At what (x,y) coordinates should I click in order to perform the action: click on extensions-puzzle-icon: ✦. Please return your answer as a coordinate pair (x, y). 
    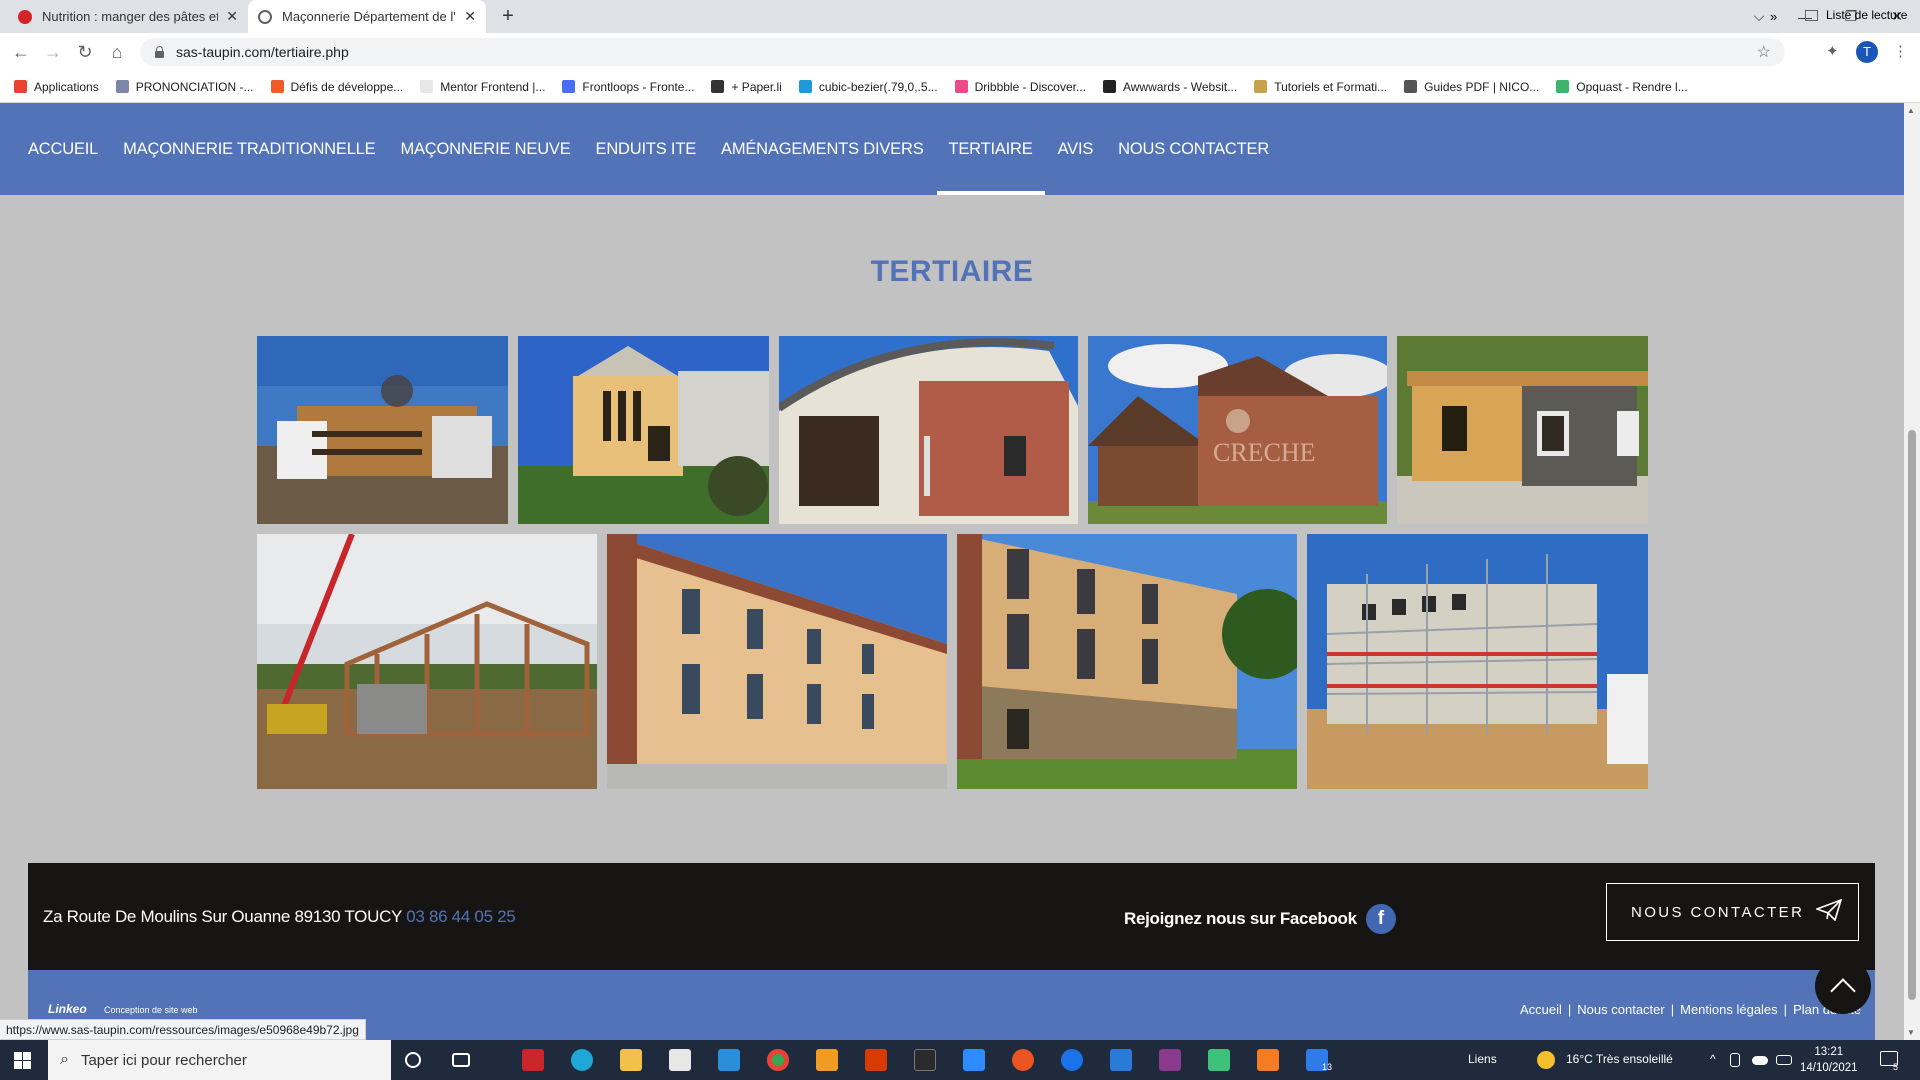
    Looking at the image, I should click on (1832, 51).